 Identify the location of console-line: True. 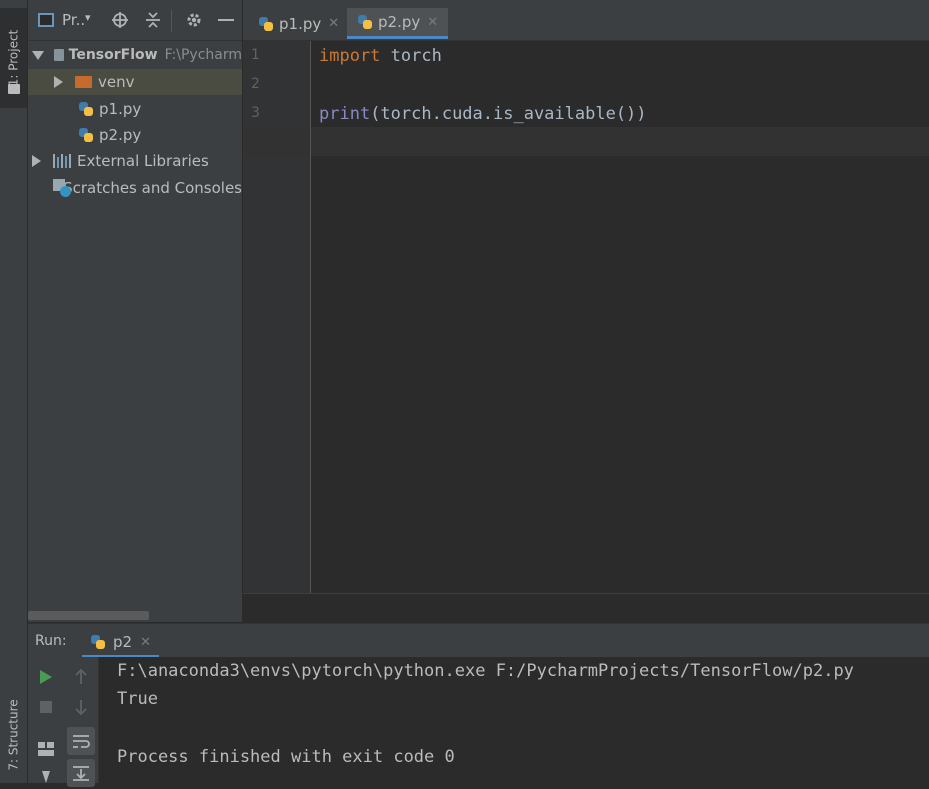
(137, 699).